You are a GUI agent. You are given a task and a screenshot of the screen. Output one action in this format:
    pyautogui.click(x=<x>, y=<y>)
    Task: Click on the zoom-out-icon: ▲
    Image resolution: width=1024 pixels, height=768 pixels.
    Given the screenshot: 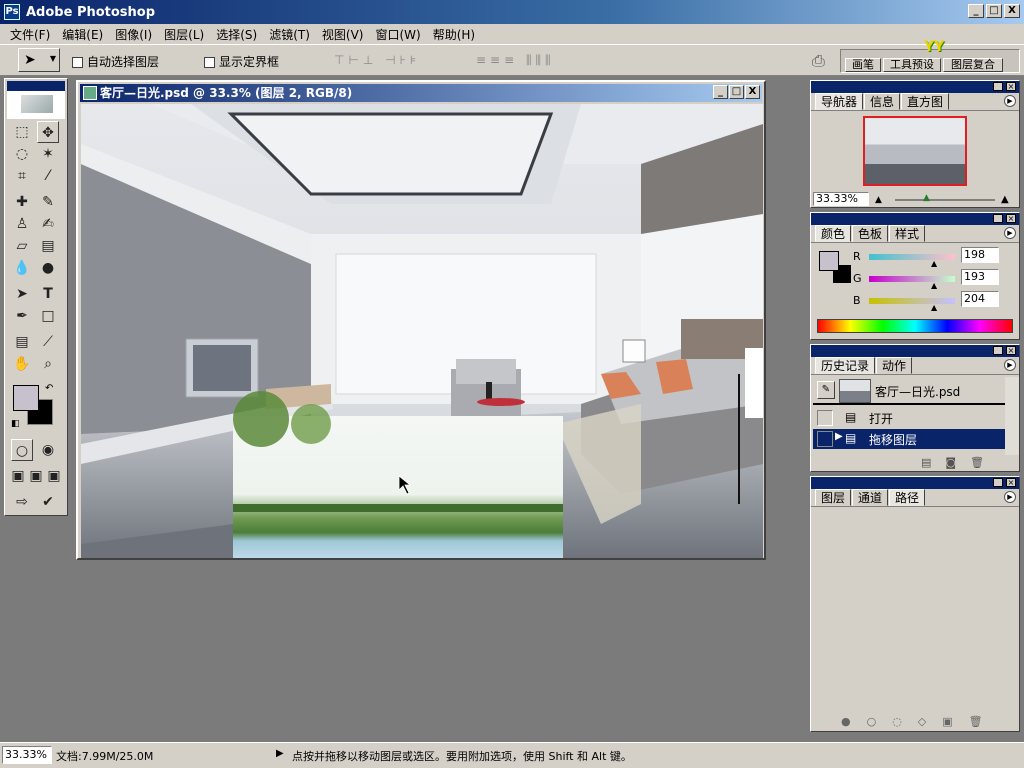 What is the action you would take?
    pyautogui.click(x=878, y=200)
    